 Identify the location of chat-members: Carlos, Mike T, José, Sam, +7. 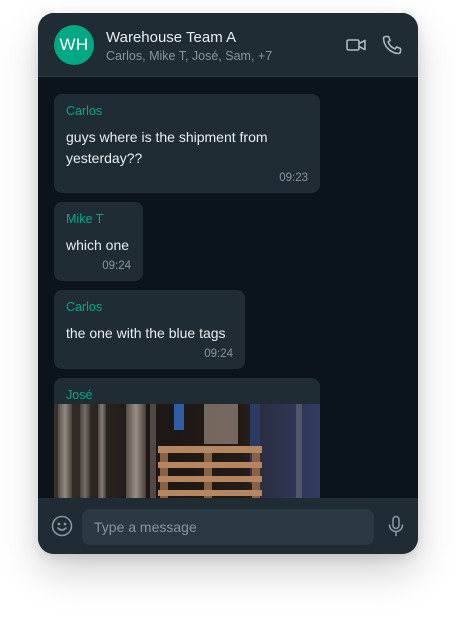
(189, 56).